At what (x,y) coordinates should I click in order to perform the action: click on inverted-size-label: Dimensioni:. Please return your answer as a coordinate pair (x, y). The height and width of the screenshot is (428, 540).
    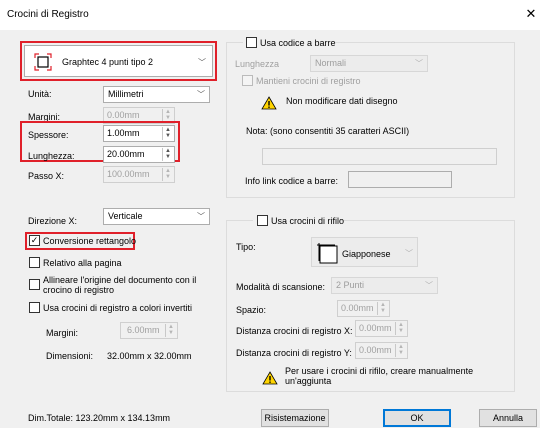
    Looking at the image, I should click on (70, 356).